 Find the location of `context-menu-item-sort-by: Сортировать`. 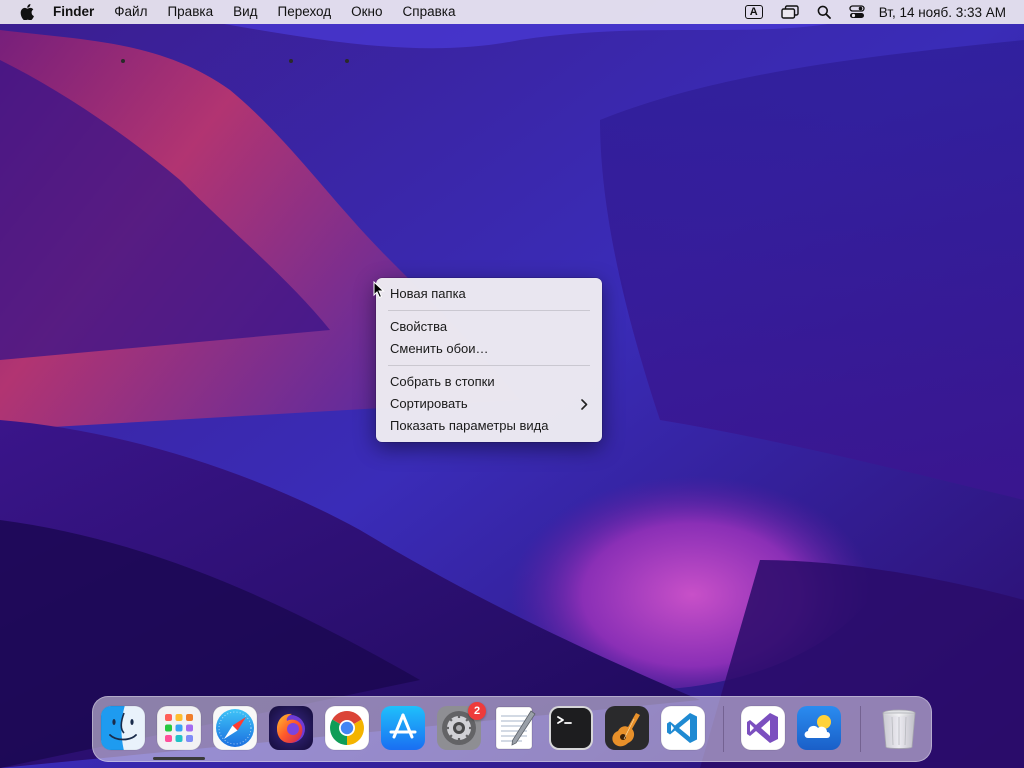

context-menu-item-sort-by: Сортировать is located at coordinates (489, 404).